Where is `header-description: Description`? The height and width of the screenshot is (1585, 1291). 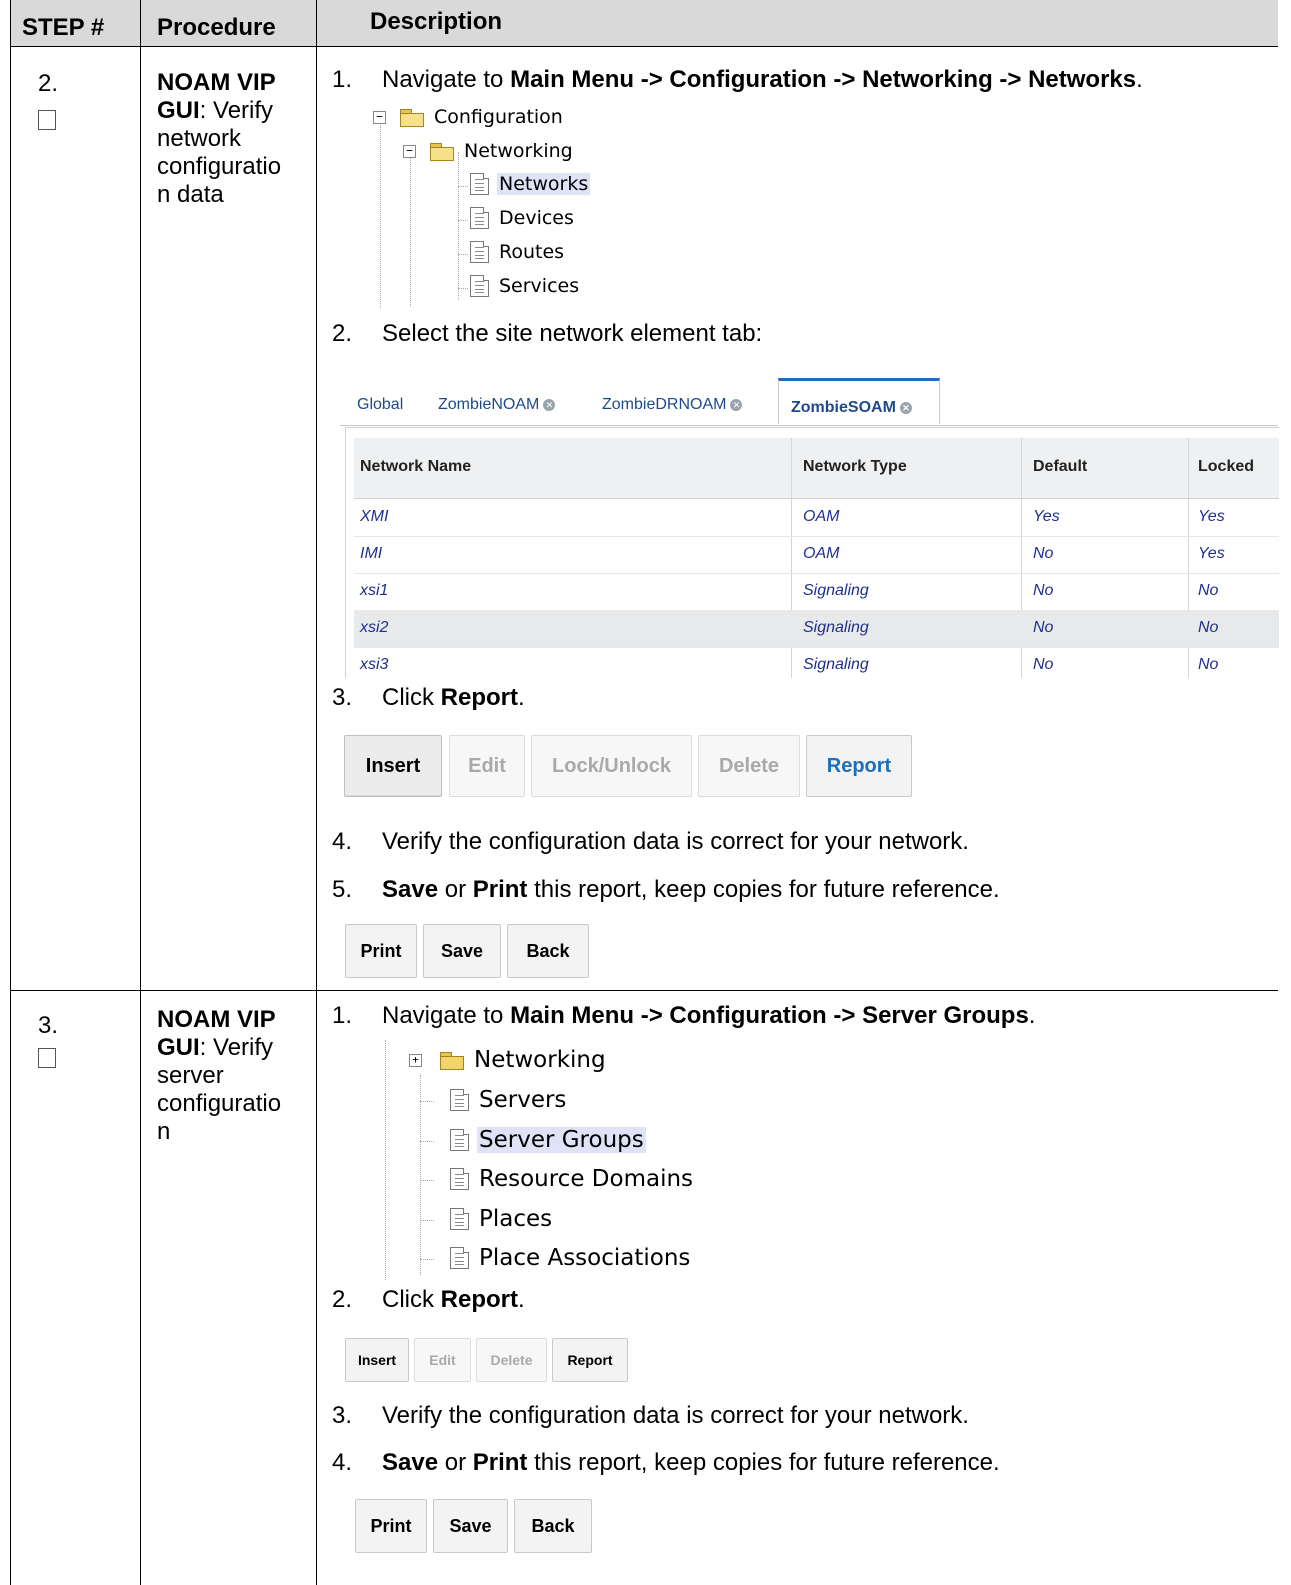
header-description: Description is located at coordinates (436, 21).